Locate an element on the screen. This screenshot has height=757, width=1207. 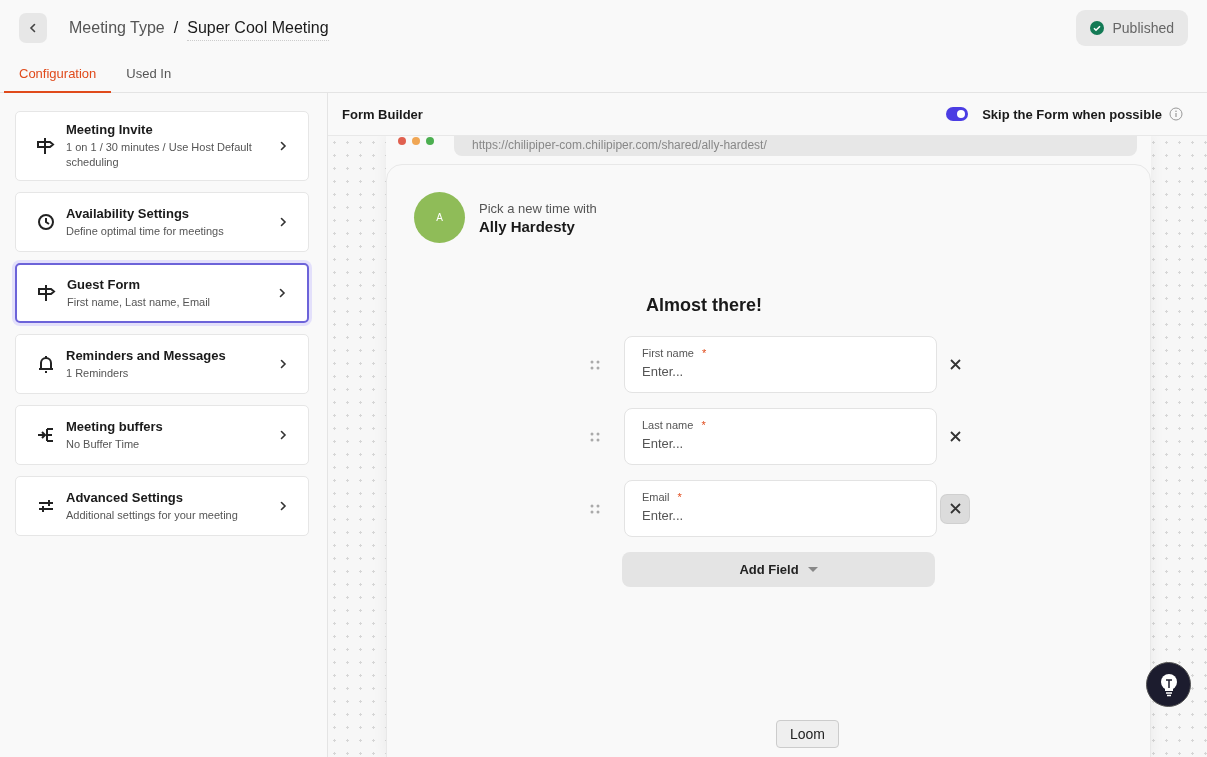
close-button is located at coordinates (955, 508).